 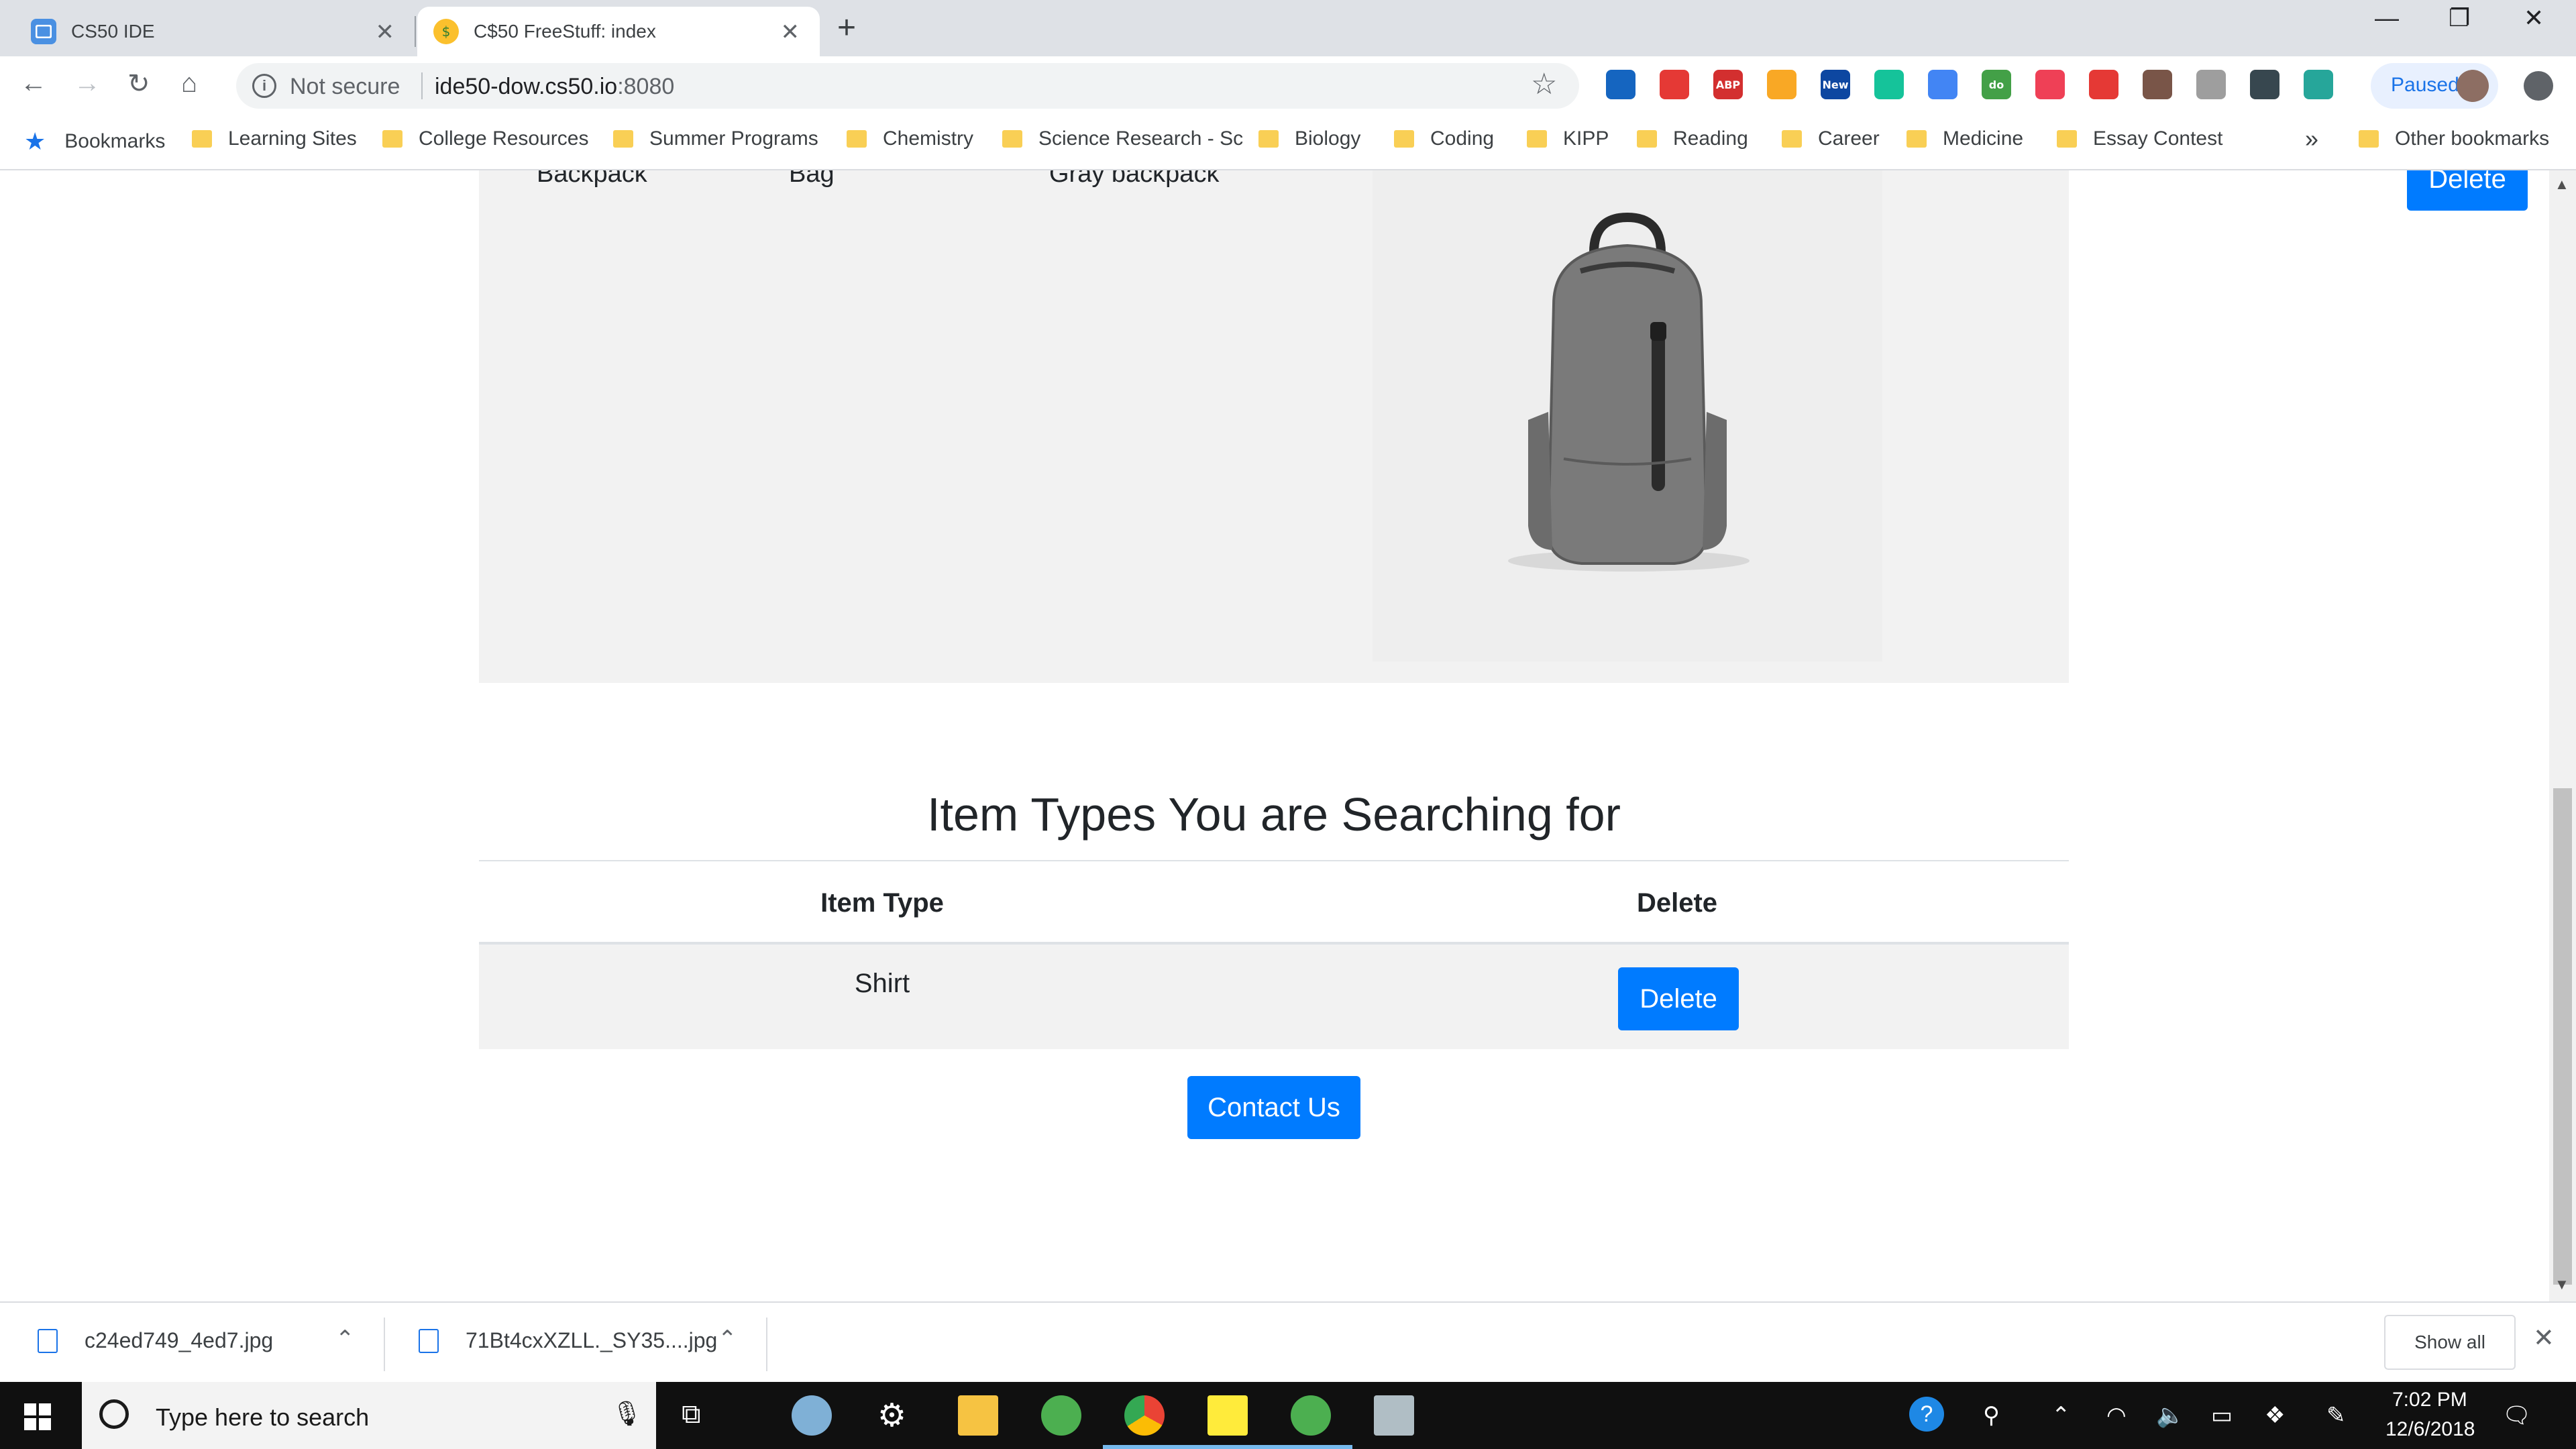 What do you see at coordinates (2516, 1415) in the screenshot?
I see `notifications-icon: 🗨` at bounding box center [2516, 1415].